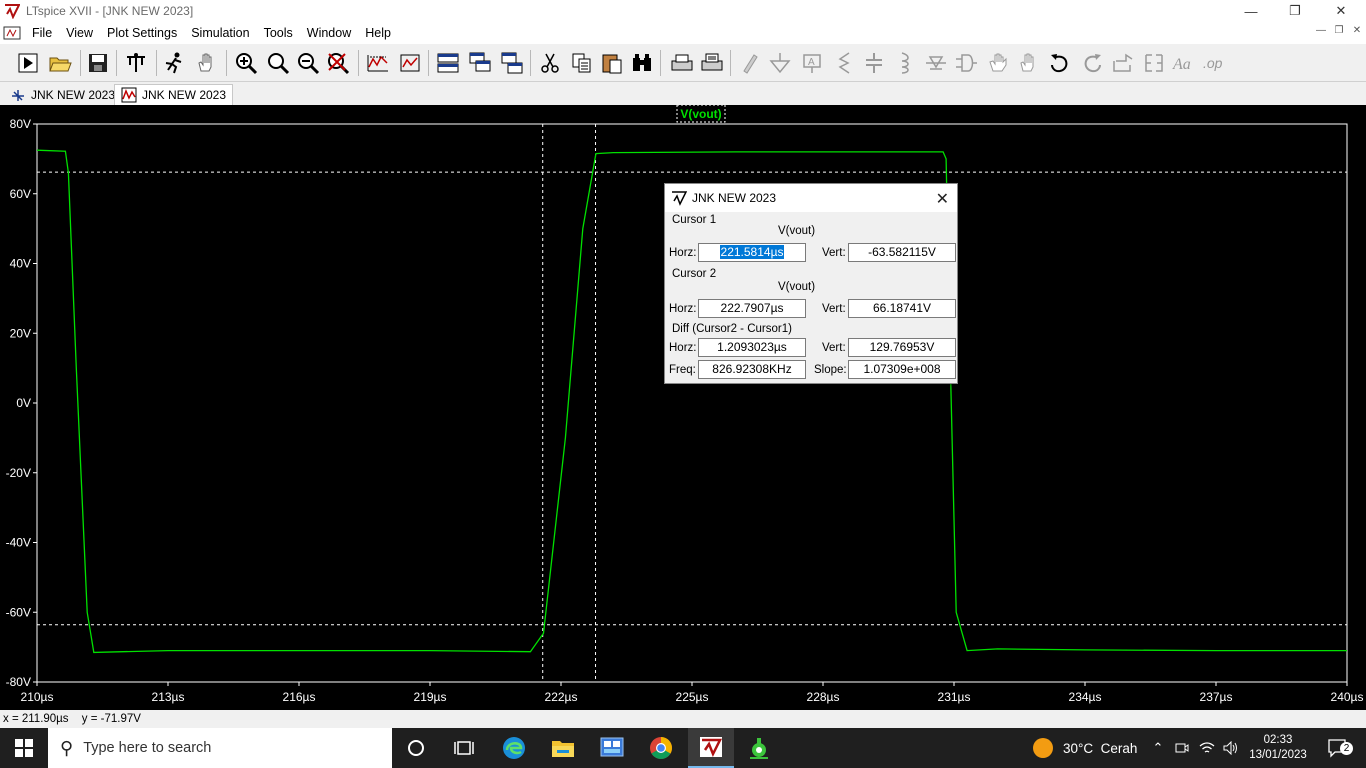 Image resolution: width=1366 pixels, height=768 pixels. I want to click on x-tick-label: 240µs, so click(1347, 697).